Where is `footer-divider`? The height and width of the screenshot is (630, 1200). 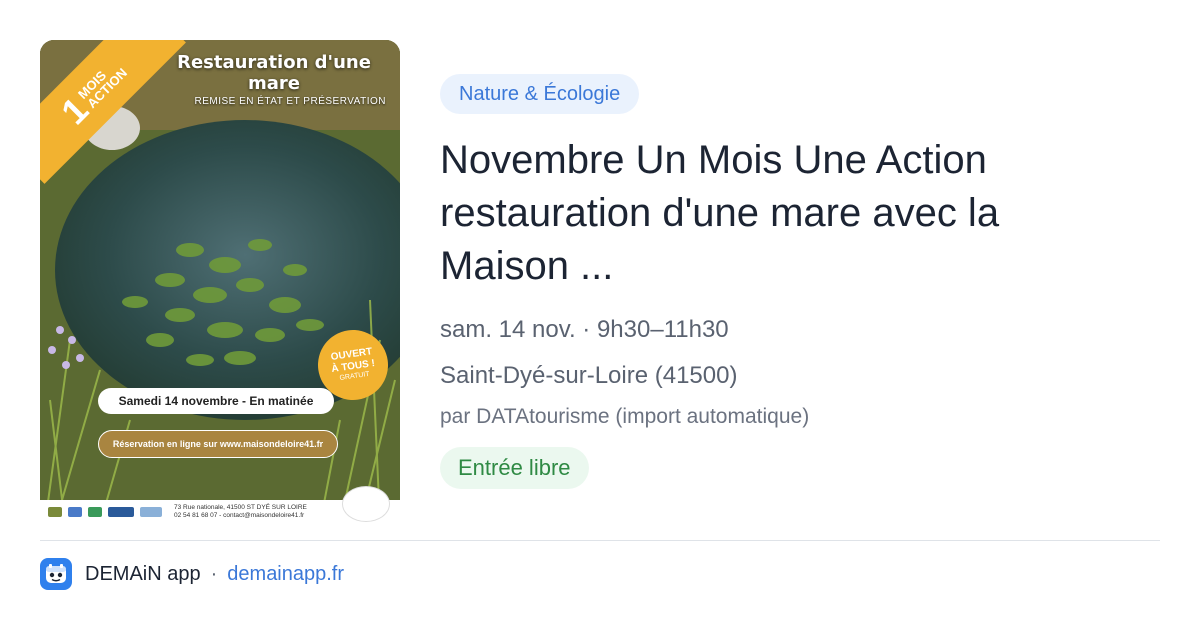
footer-divider is located at coordinates (600, 540).